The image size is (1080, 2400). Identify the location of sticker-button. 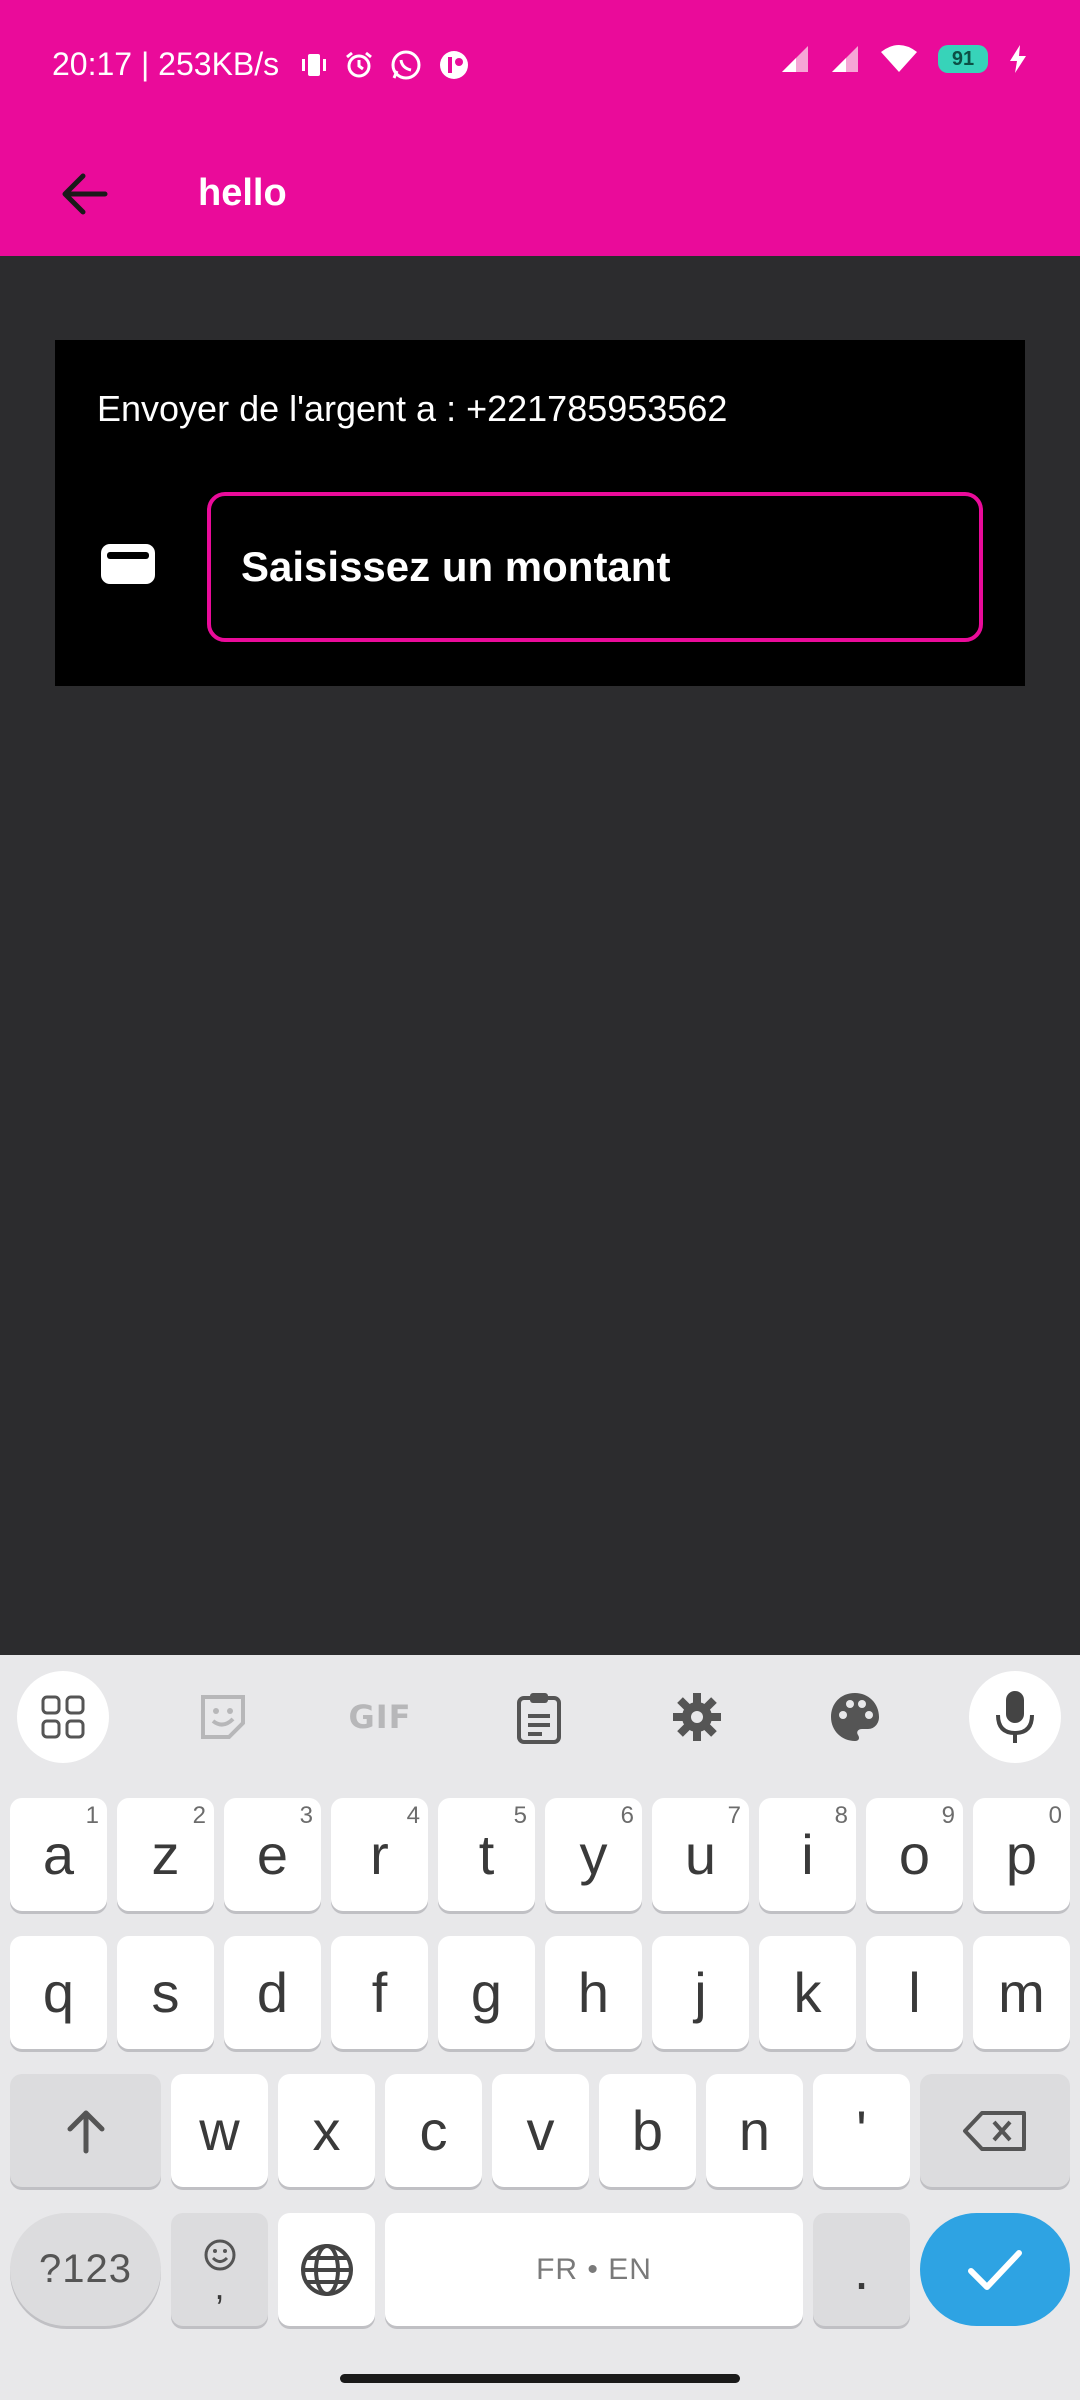
(223, 1717).